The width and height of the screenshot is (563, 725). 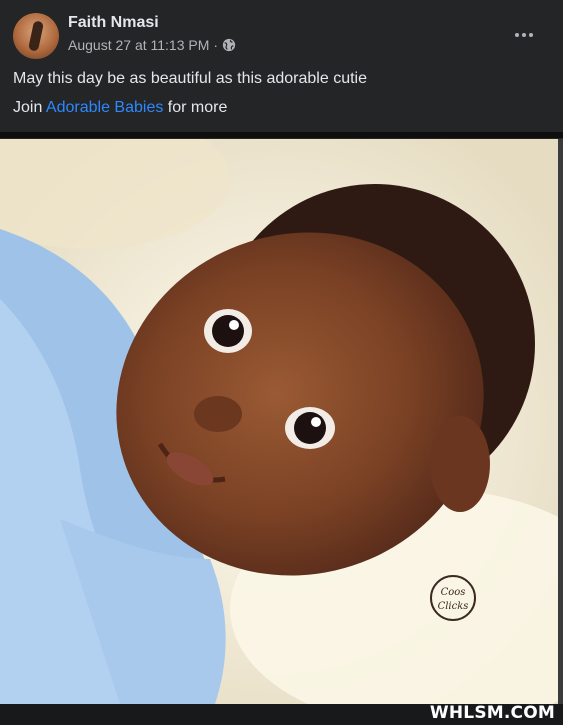 What do you see at coordinates (113, 23) in the screenshot?
I see `author-name: Faith Nmasi` at bounding box center [113, 23].